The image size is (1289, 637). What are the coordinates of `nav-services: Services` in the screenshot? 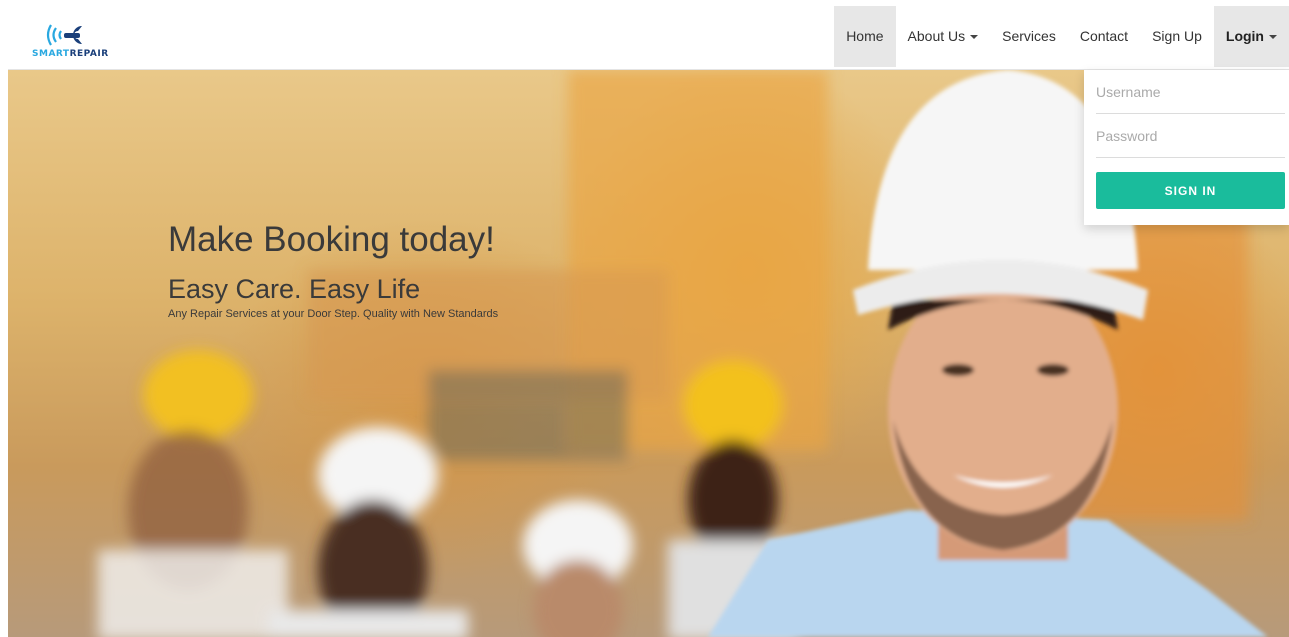 It's located at (1029, 36).